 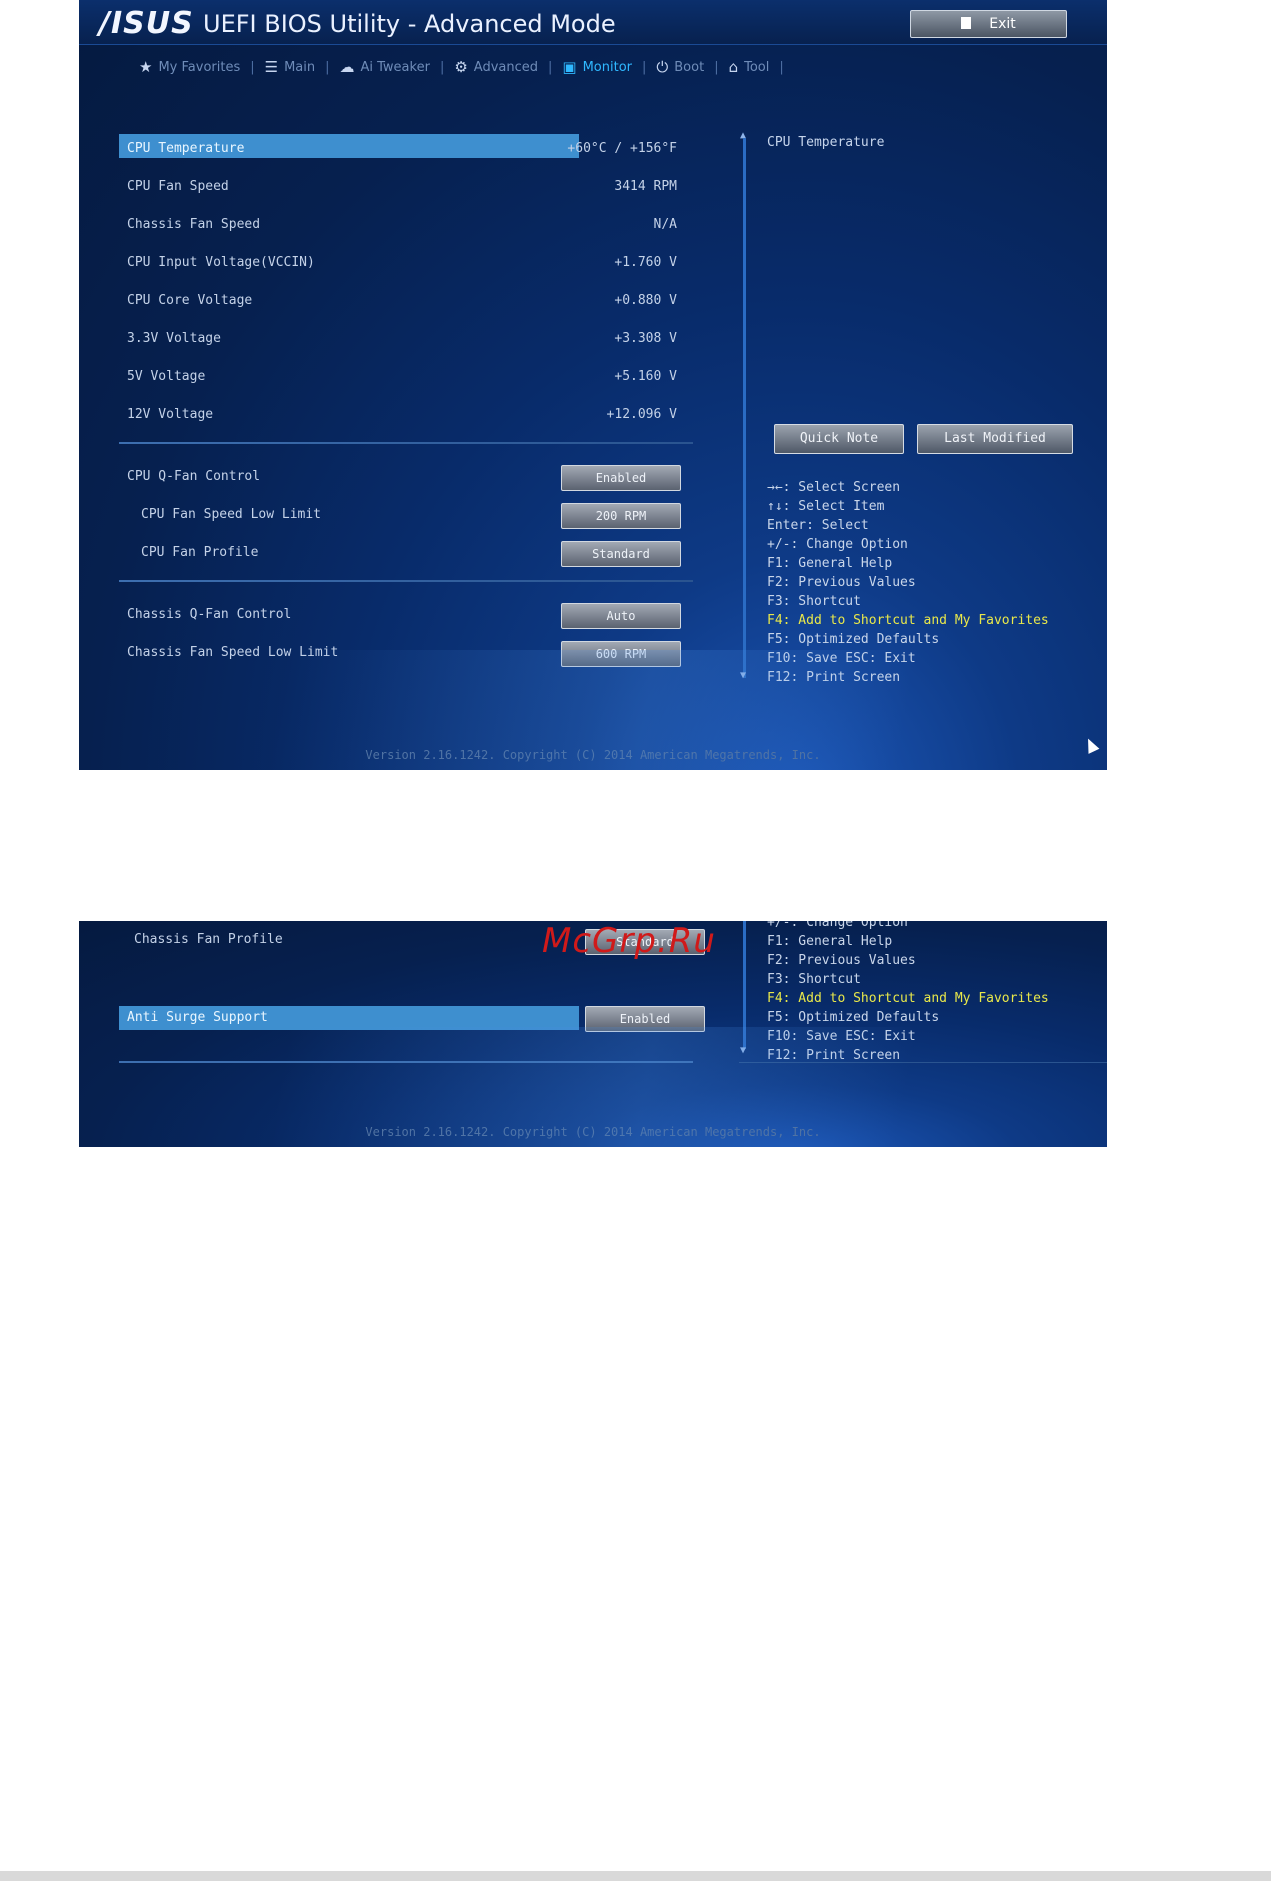 I want to click on item-label: CPU Input Voltage(VCCIN), so click(x=221, y=262).